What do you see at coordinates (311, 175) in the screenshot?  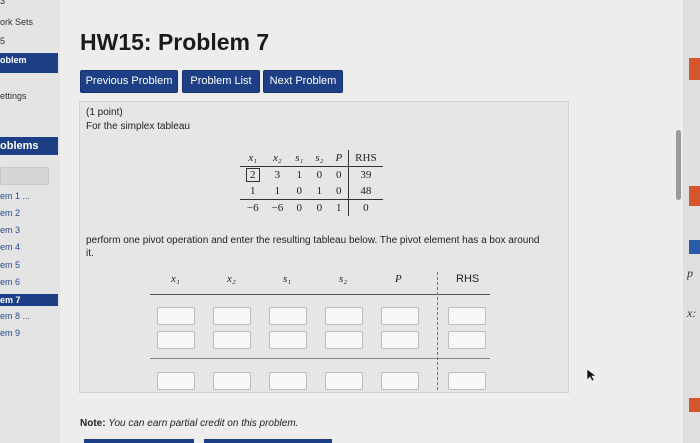 I see `tableau-row: 2 3 1 0 0 39` at bounding box center [311, 175].